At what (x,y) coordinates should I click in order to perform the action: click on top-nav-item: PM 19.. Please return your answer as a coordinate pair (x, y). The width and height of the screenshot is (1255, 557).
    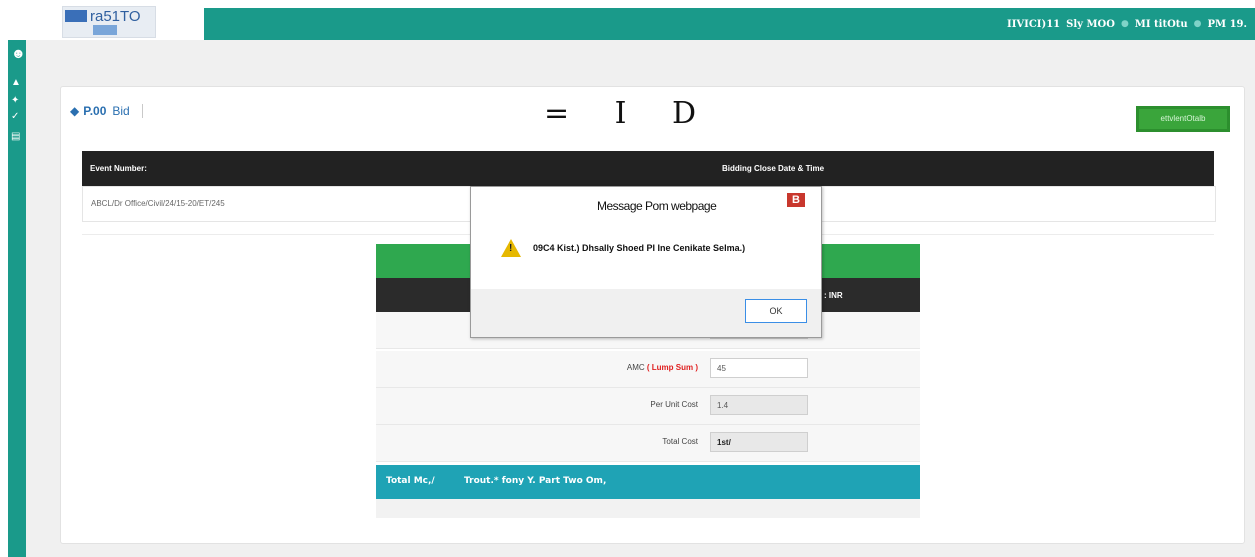
    Looking at the image, I should click on (1227, 24).